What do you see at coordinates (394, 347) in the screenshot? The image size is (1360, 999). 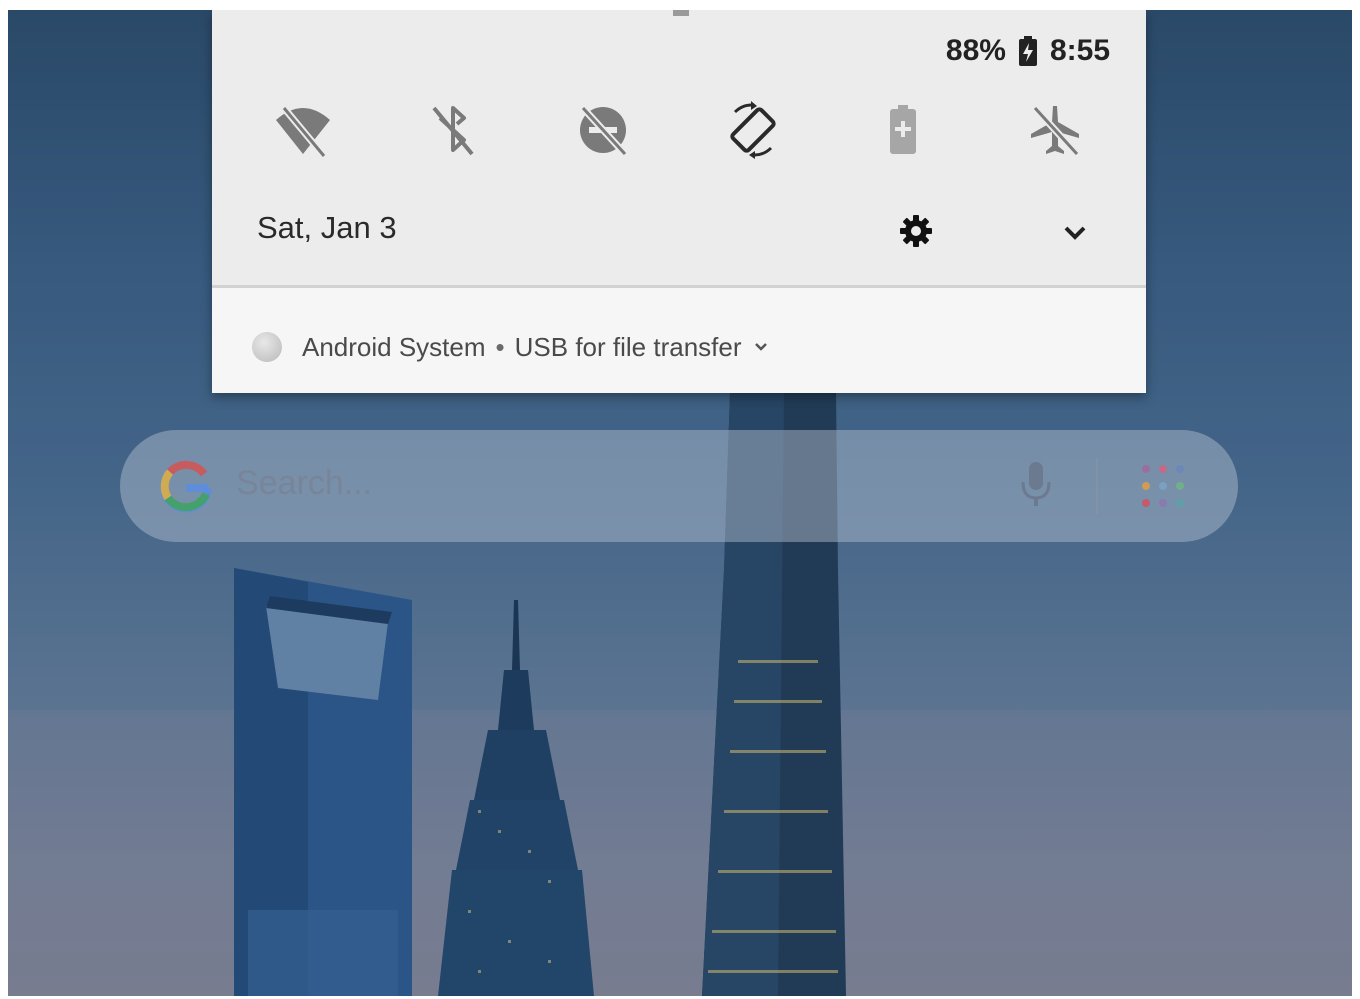 I see `notification-app-name: Android System` at bounding box center [394, 347].